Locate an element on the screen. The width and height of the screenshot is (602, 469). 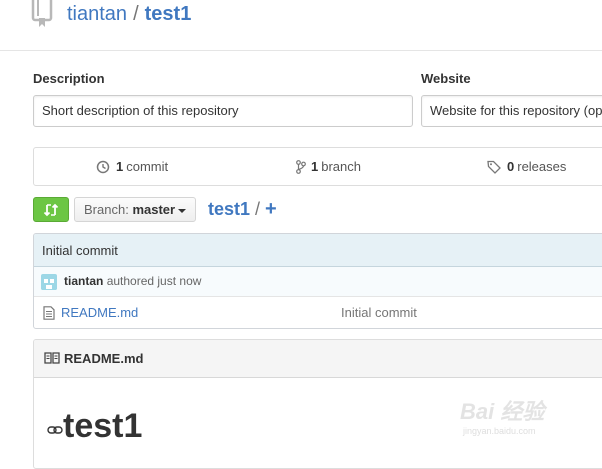
releases-stat: 0 releases is located at coordinates (526, 166).